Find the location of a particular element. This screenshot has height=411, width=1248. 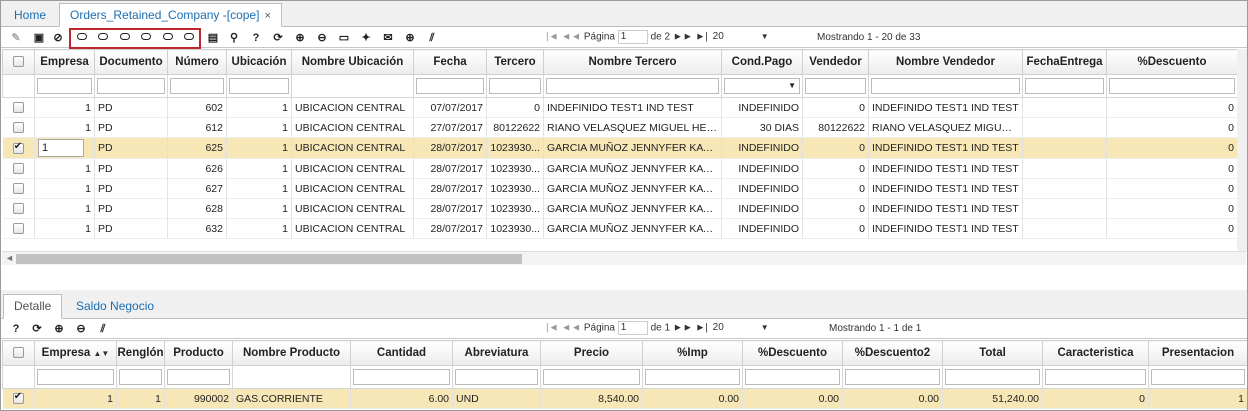

detail-page-input: 1 is located at coordinates (632, 328).